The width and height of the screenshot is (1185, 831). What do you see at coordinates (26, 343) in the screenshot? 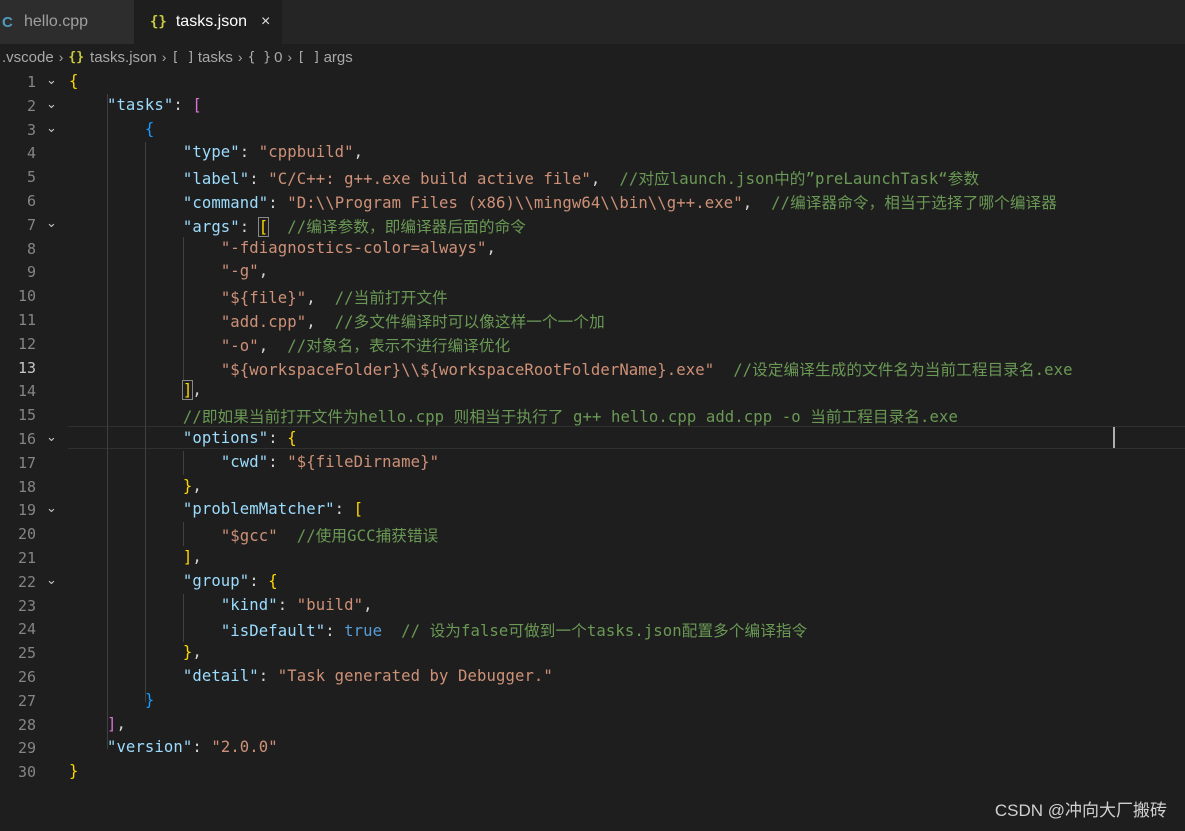
I see `line-number: 12` at bounding box center [26, 343].